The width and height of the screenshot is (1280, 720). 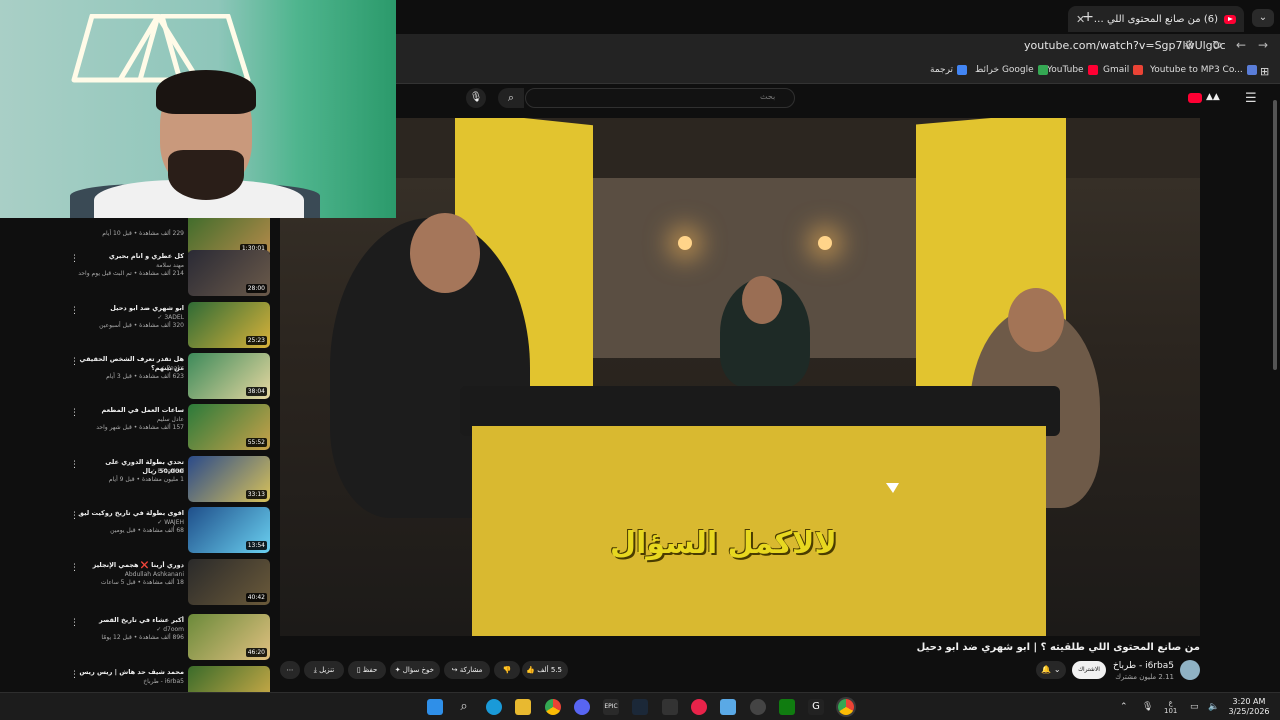 I want to click on video-thumbnail: 46:20, so click(x=229, y=637).